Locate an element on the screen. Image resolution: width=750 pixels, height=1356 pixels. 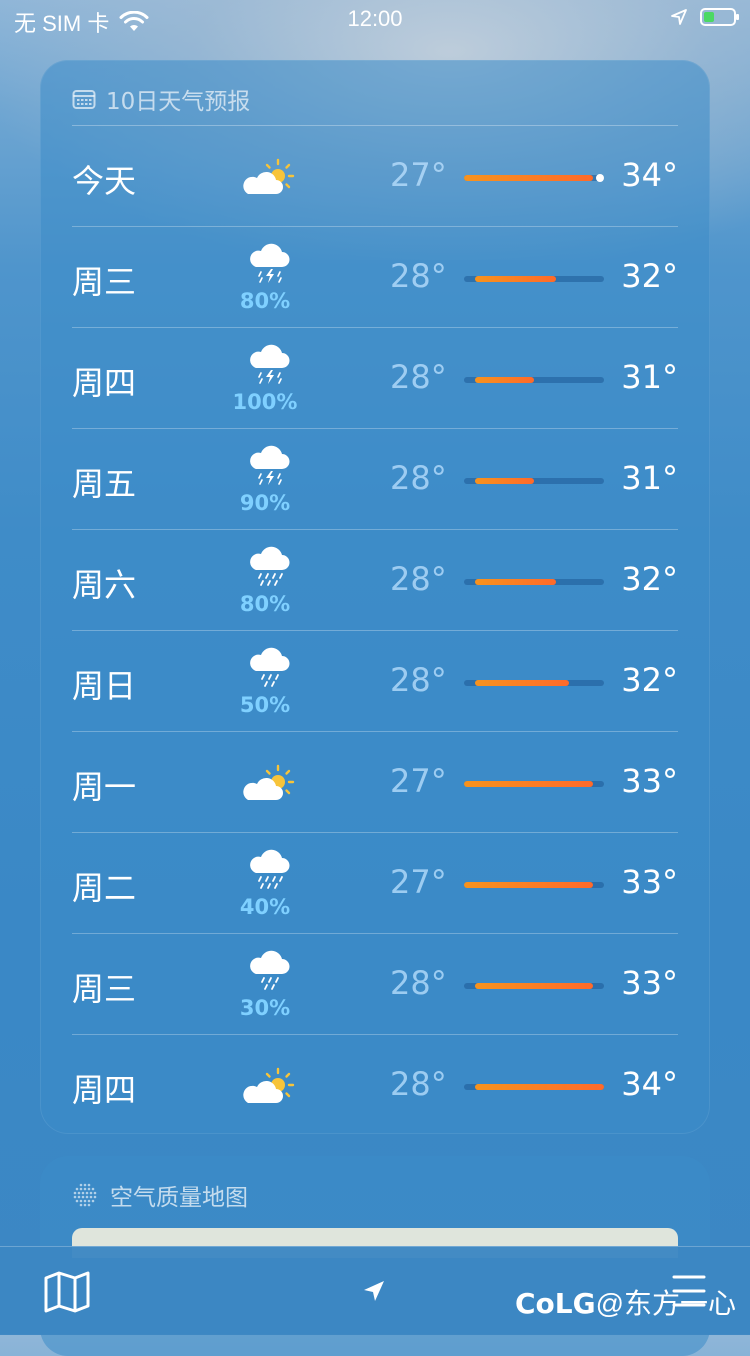
map-icon is located at coordinates (67, 1292).